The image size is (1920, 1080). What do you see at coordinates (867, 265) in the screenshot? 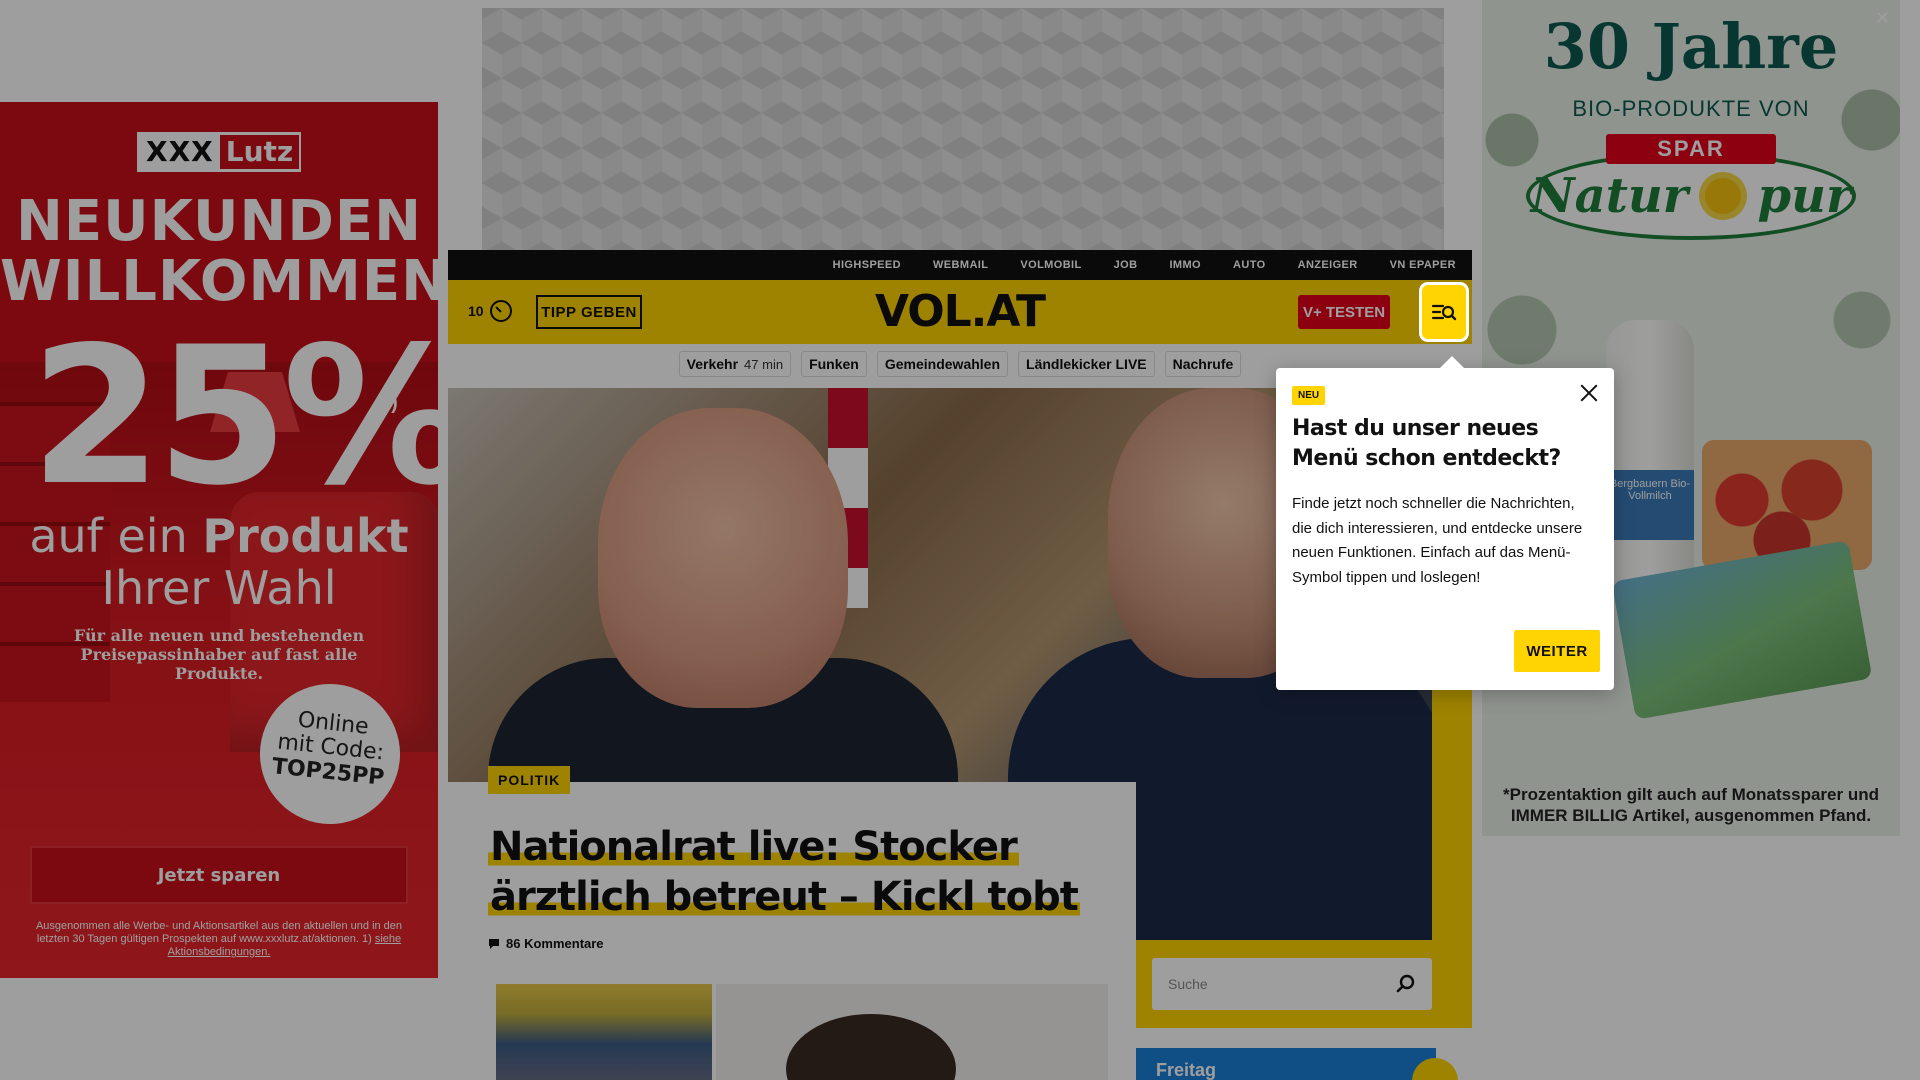
I see `top-nav-highspeed: HIGHSPEED` at bounding box center [867, 265].